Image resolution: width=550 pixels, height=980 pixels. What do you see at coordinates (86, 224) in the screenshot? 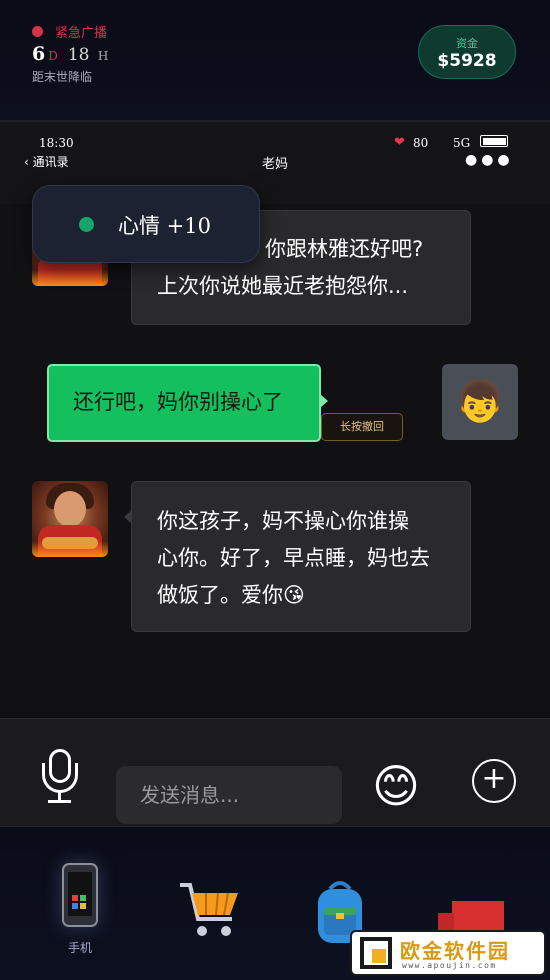
I see `mood-dot-icon` at bounding box center [86, 224].